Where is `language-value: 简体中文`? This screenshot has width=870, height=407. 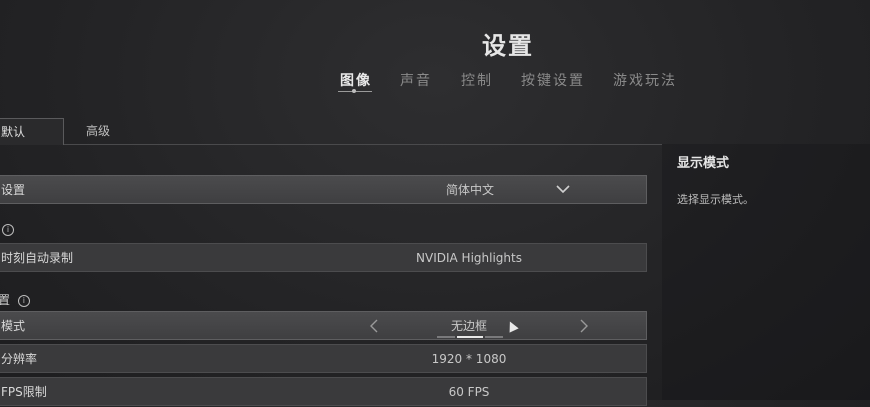
language-value: 简体中文 is located at coordinates (470, 190).